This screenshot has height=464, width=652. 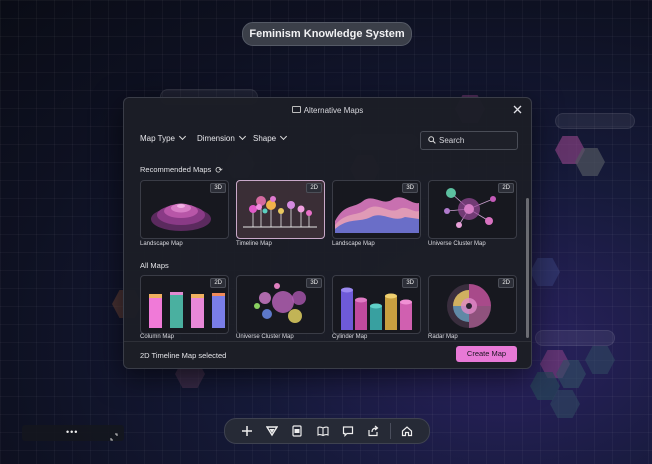 I want to click on create-map-button: Create Map, so click(x=486, y=354).